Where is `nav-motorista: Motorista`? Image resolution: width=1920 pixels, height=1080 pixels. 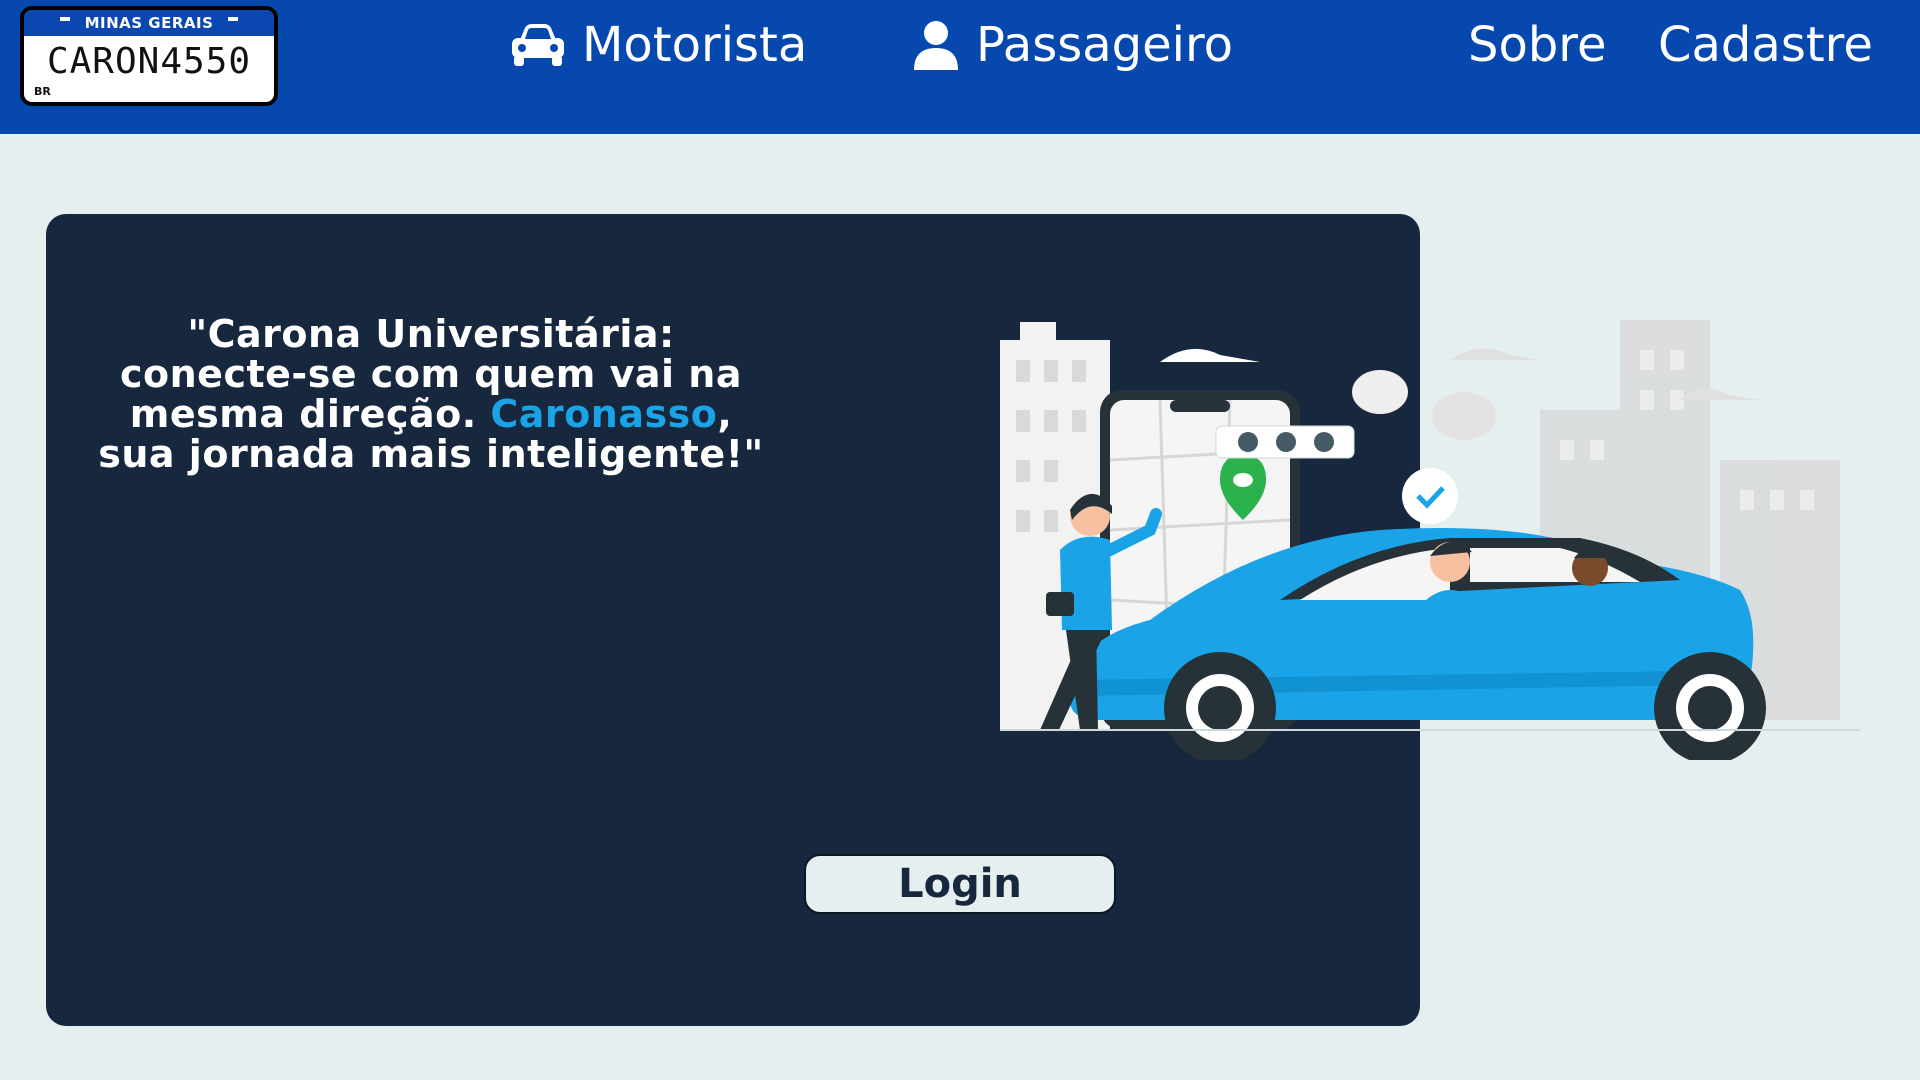 nav-motorista: Motorista is located at coordinates (658, 45).